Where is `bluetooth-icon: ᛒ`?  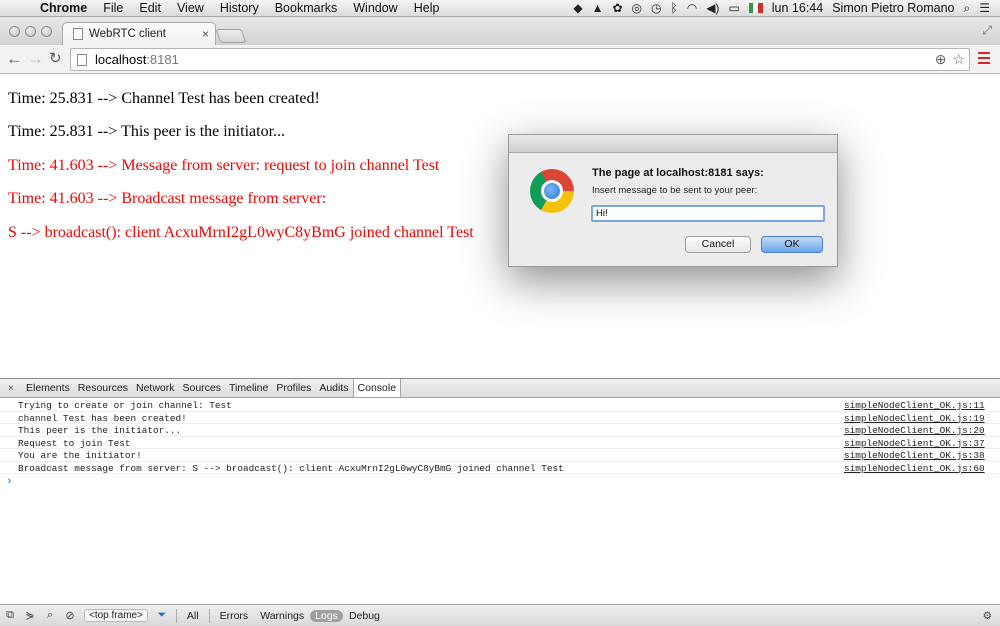
bluetooth-icon: ᛒ is located at coordinates (674, 8).